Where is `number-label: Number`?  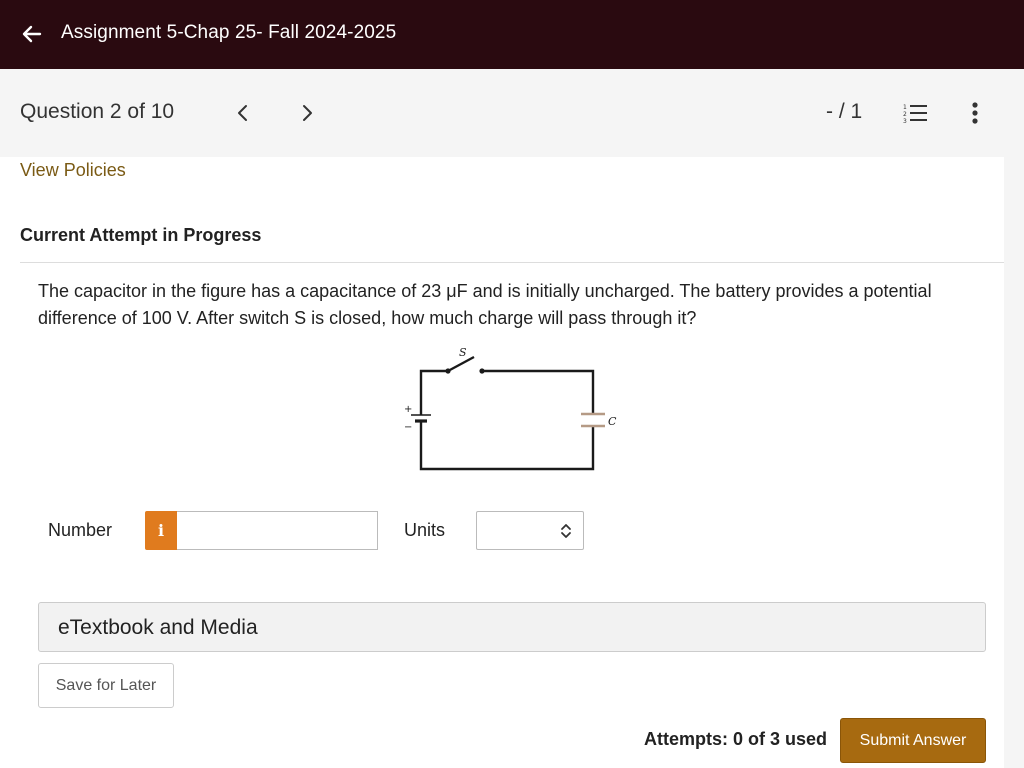 number-label: Number is located at coordinates (80, 530).